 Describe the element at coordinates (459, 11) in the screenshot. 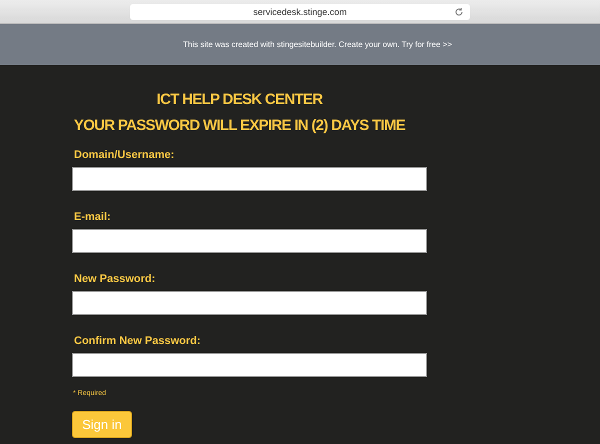

I see `reload-icon` at that location.